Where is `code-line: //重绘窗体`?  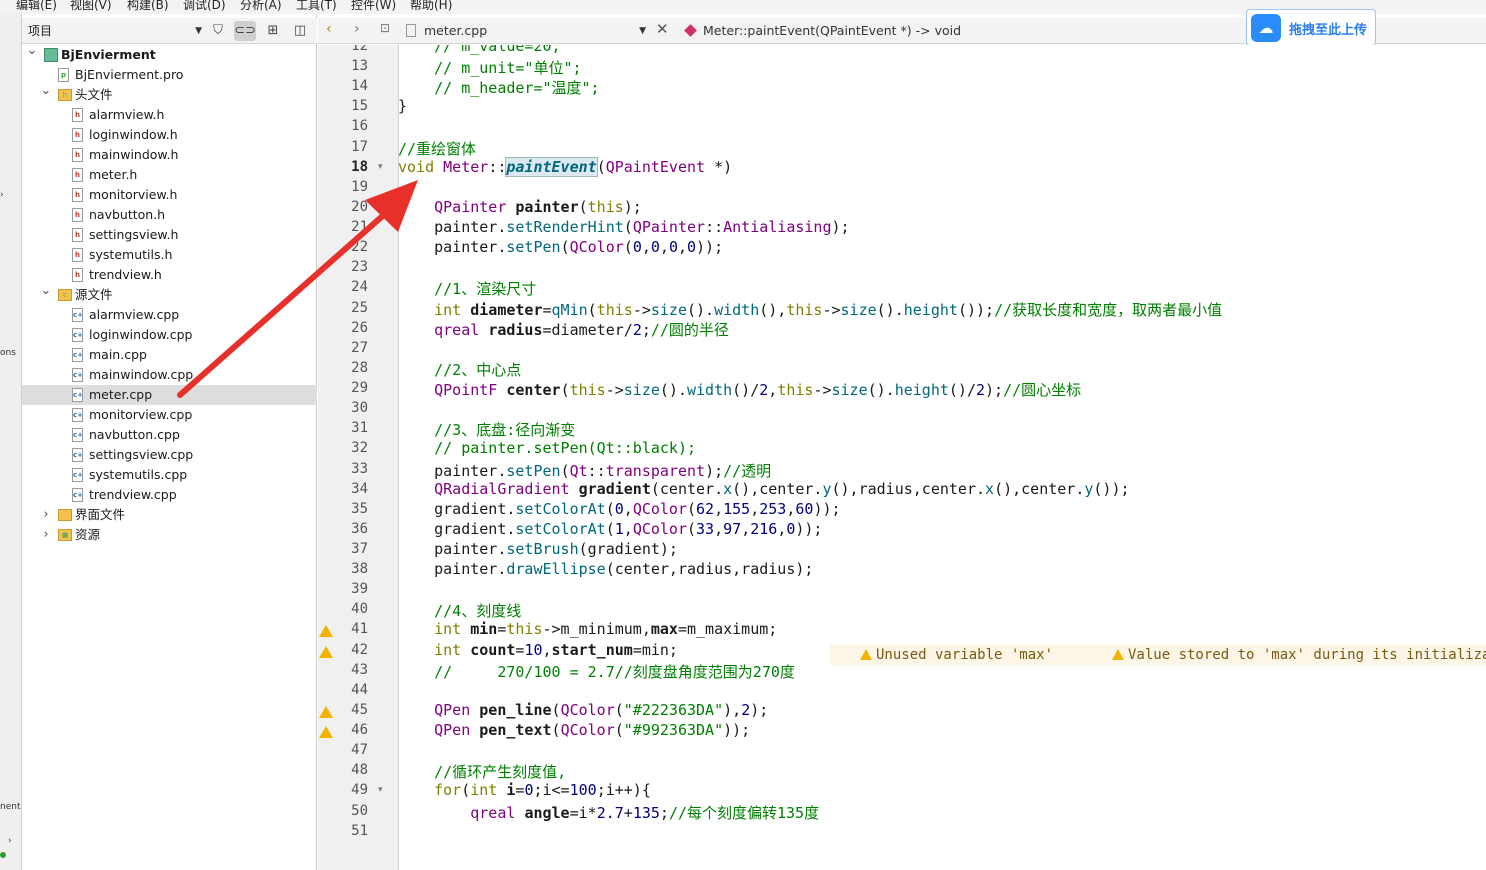
code-line: //重绘窗体 is located at coordinates (437, 148).